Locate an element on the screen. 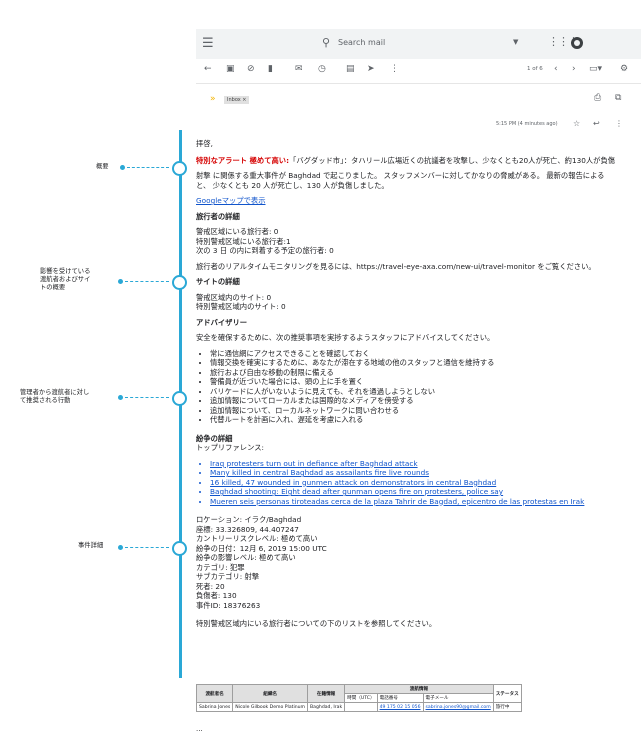 Image resolution: width=641 pixels, height=741 pixels. list-item: 旅行および自由な移動の制限に備える is located at coordinates (413, 373).